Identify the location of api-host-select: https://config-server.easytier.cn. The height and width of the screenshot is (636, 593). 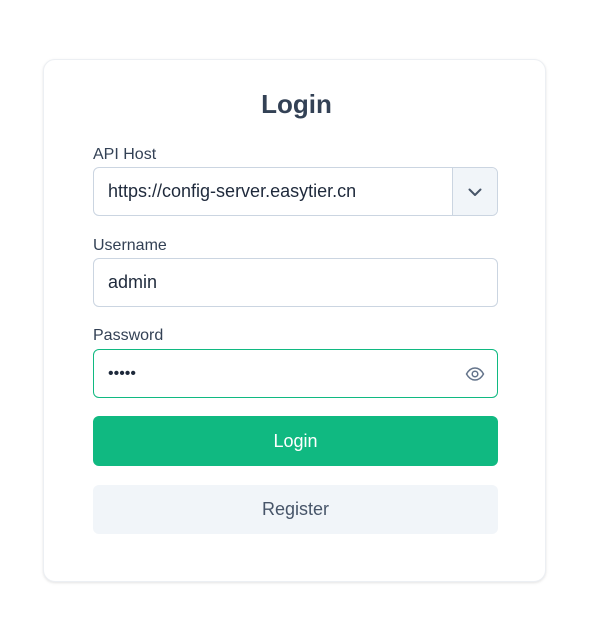
(295, 191).